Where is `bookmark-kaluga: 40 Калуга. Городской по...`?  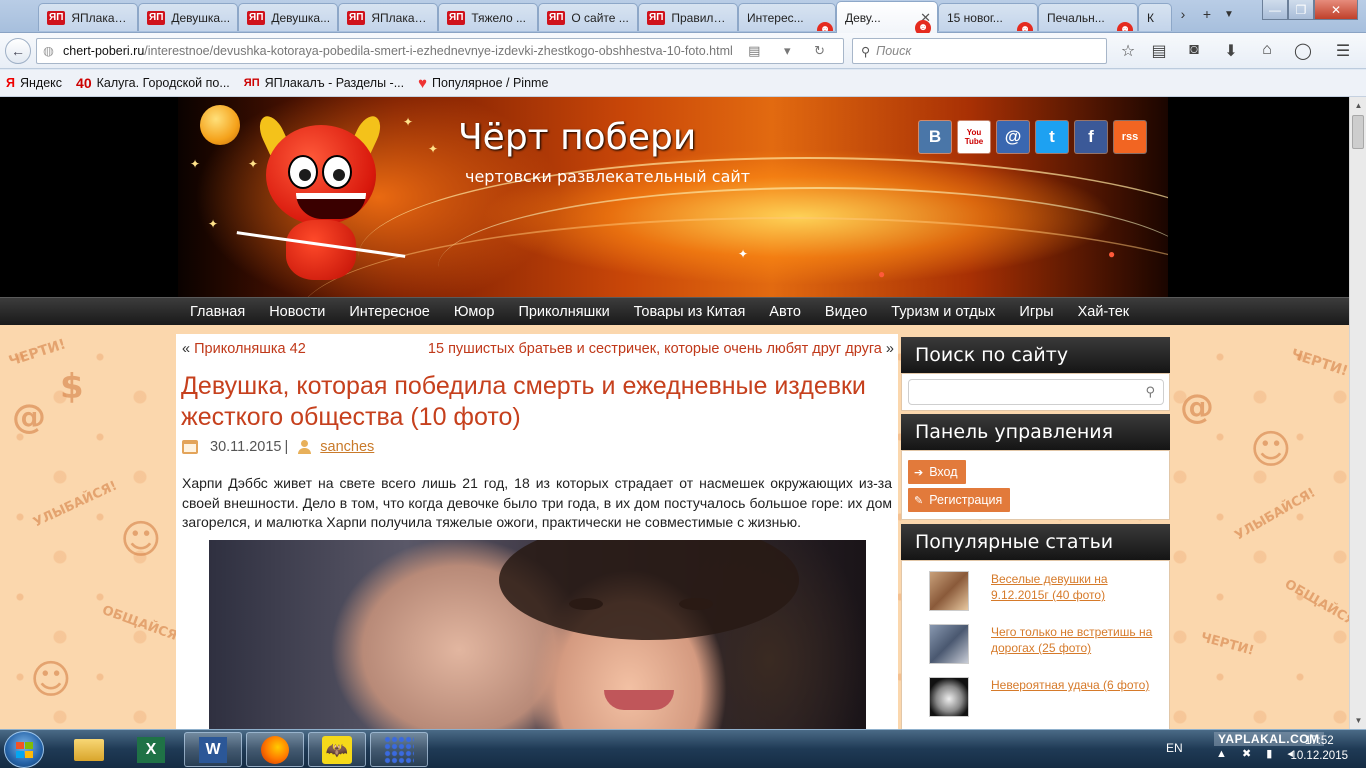
bookmark-kaluga: 40 Калуга. Городской по... is located at coordinates (153, 83).